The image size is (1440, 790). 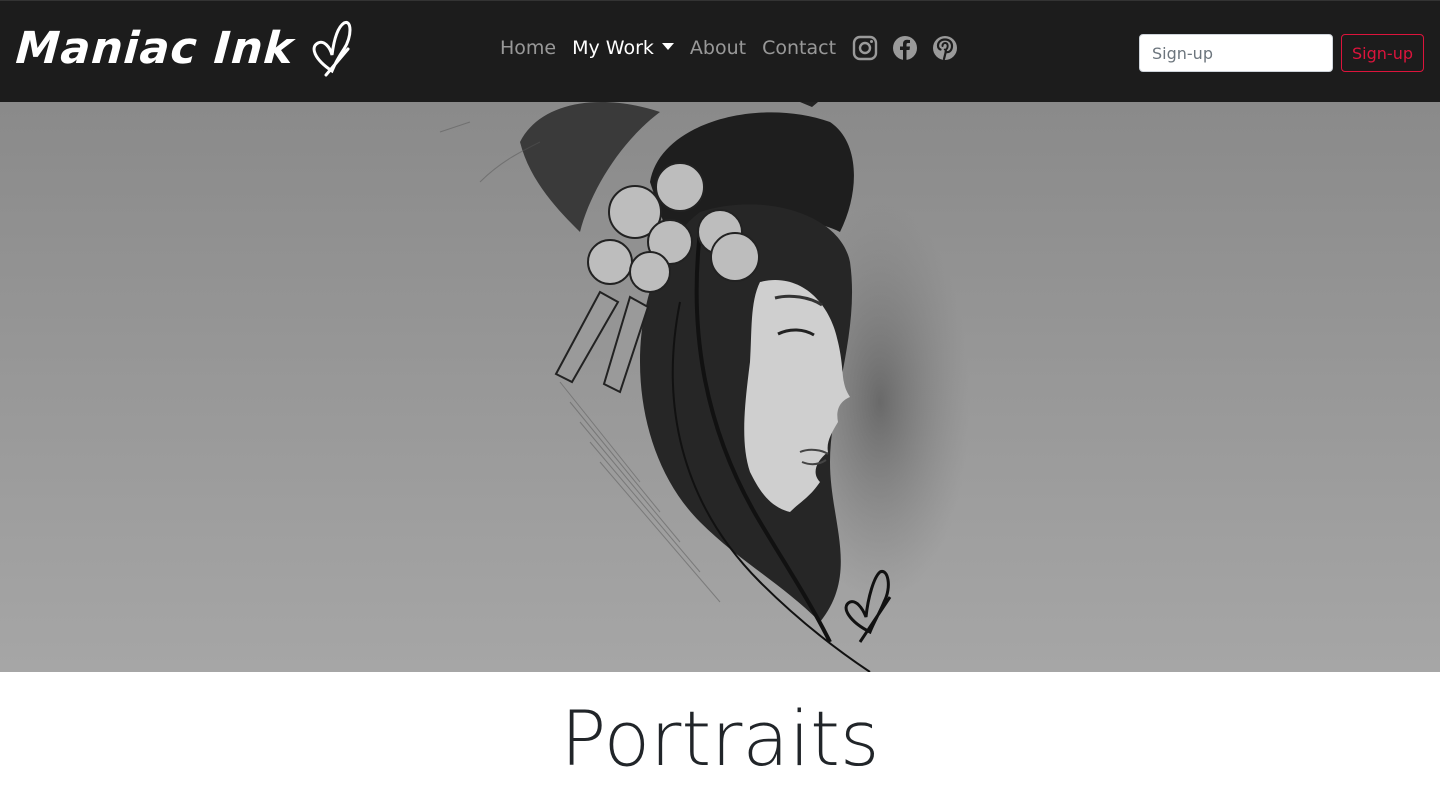 I want to click on signup-button: Sign-up, so click(x=1382, y=53).